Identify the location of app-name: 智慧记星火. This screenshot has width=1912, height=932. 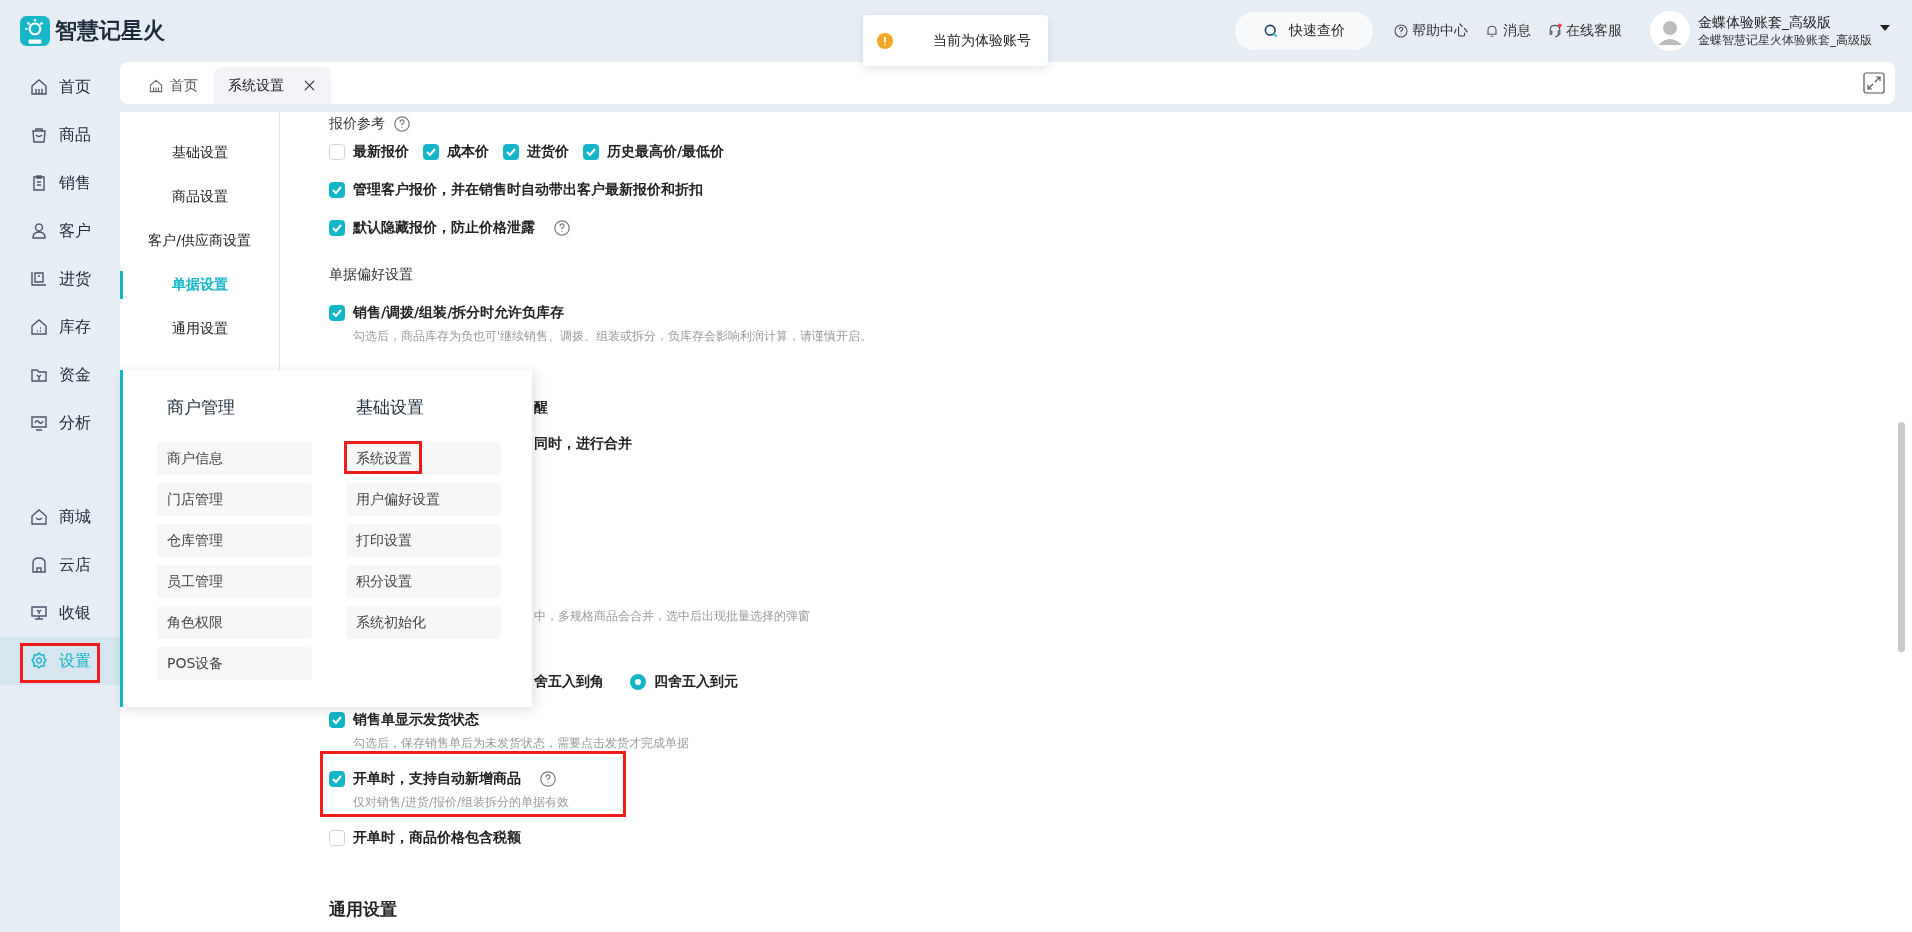
(110, 31).